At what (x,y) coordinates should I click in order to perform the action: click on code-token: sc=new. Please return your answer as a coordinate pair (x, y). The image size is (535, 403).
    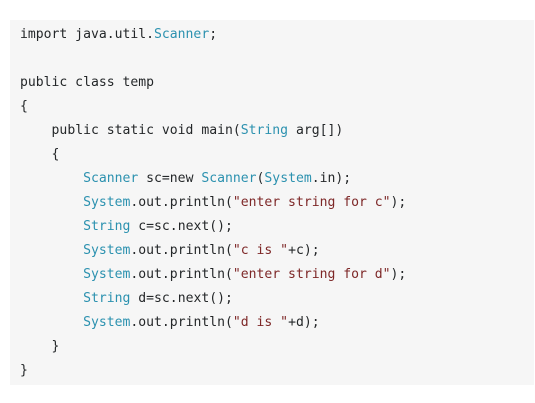
    Looking at the image, I should click on (170, 178).